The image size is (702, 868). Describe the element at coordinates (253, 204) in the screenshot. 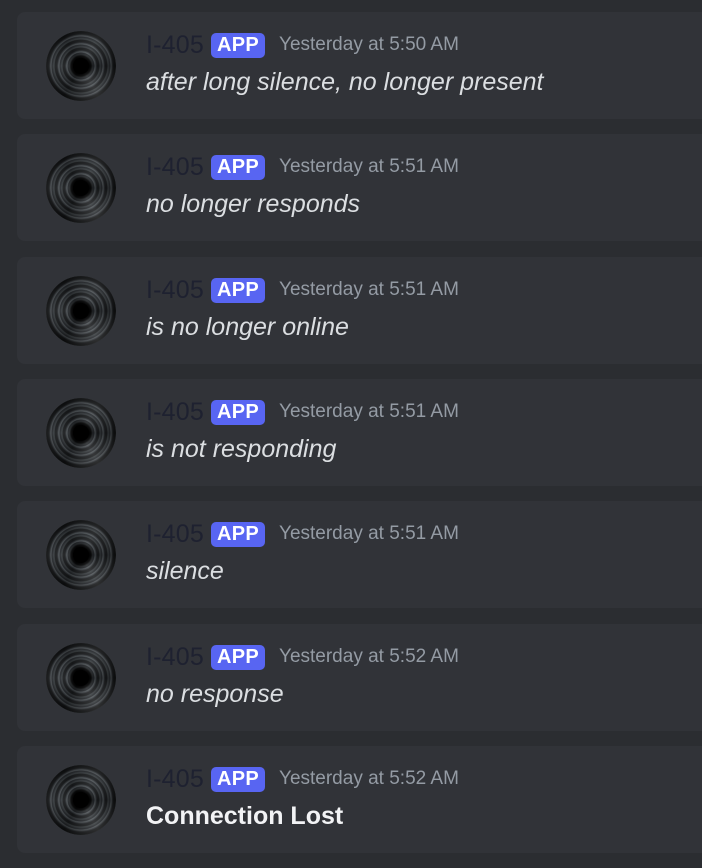

I see `message-text: no longer responds` at that location.